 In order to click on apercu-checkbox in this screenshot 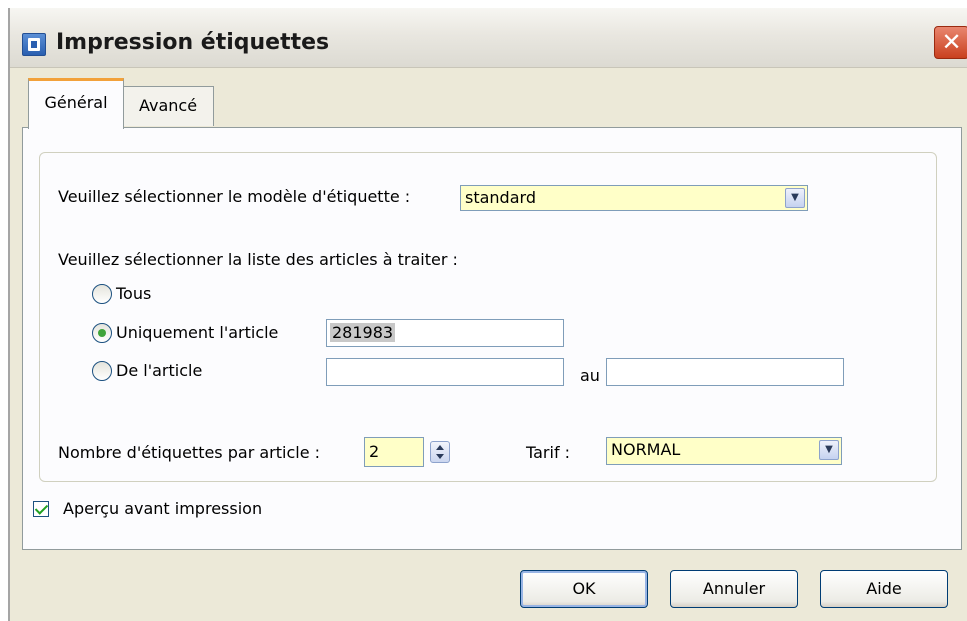, I will do `click(41, 509)`.